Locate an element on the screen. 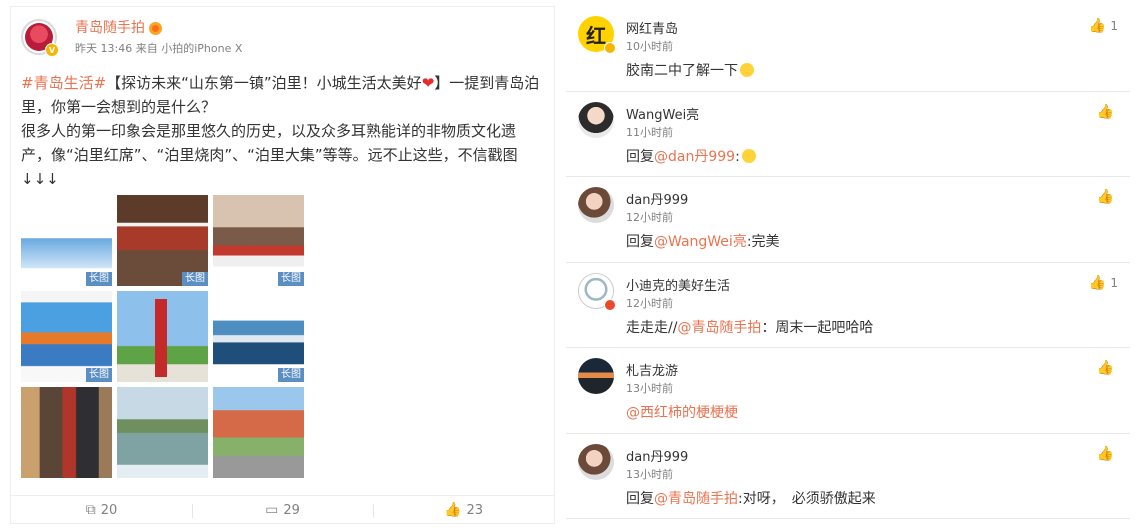 This screenshot has width=1140, height=532. commenter-name: 网红青岛 is located at coordinates (652, 27).